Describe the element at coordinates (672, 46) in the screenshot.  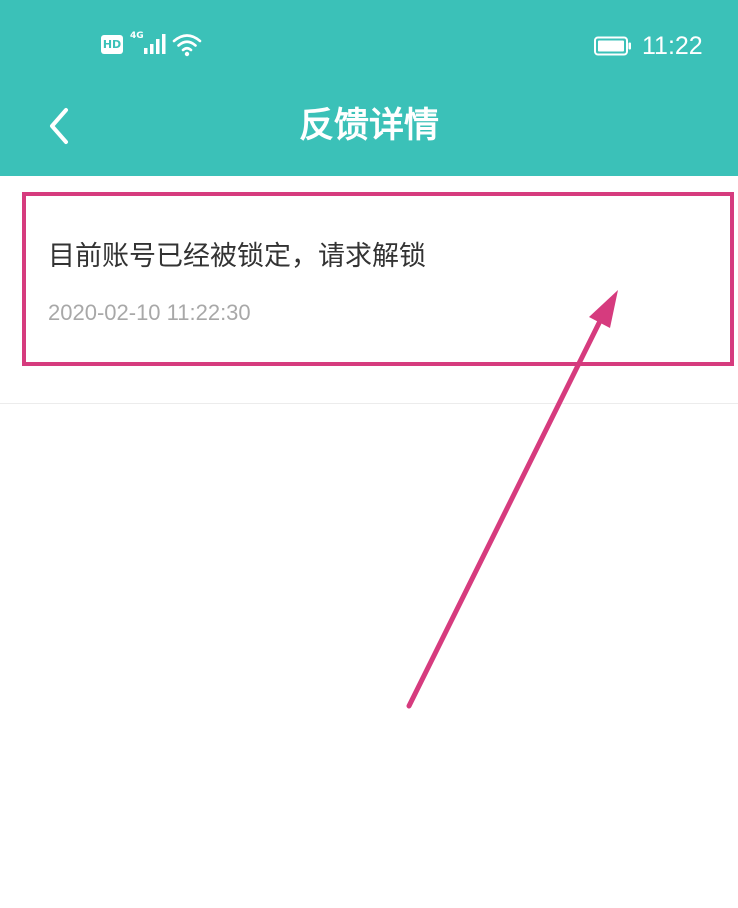
I see `status-time: 11:22` at that location.